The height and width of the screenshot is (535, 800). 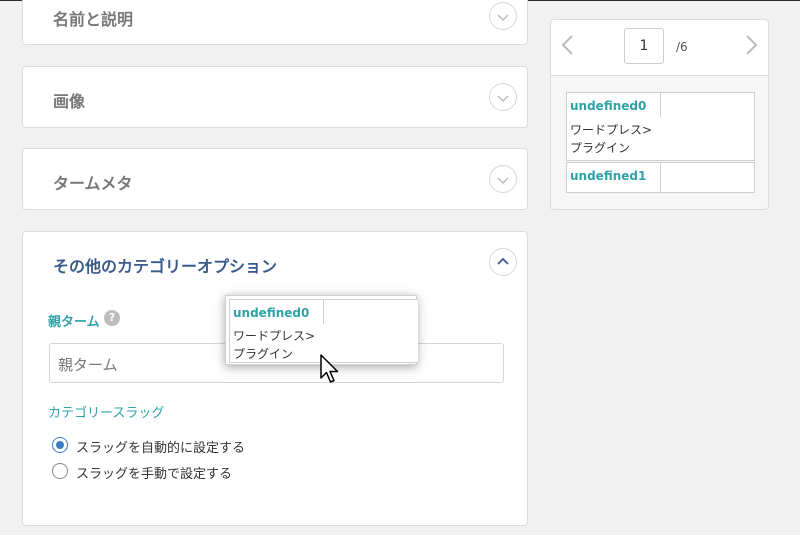 I want to click on mouse-pointer-icon, so click(x=329, y=368).